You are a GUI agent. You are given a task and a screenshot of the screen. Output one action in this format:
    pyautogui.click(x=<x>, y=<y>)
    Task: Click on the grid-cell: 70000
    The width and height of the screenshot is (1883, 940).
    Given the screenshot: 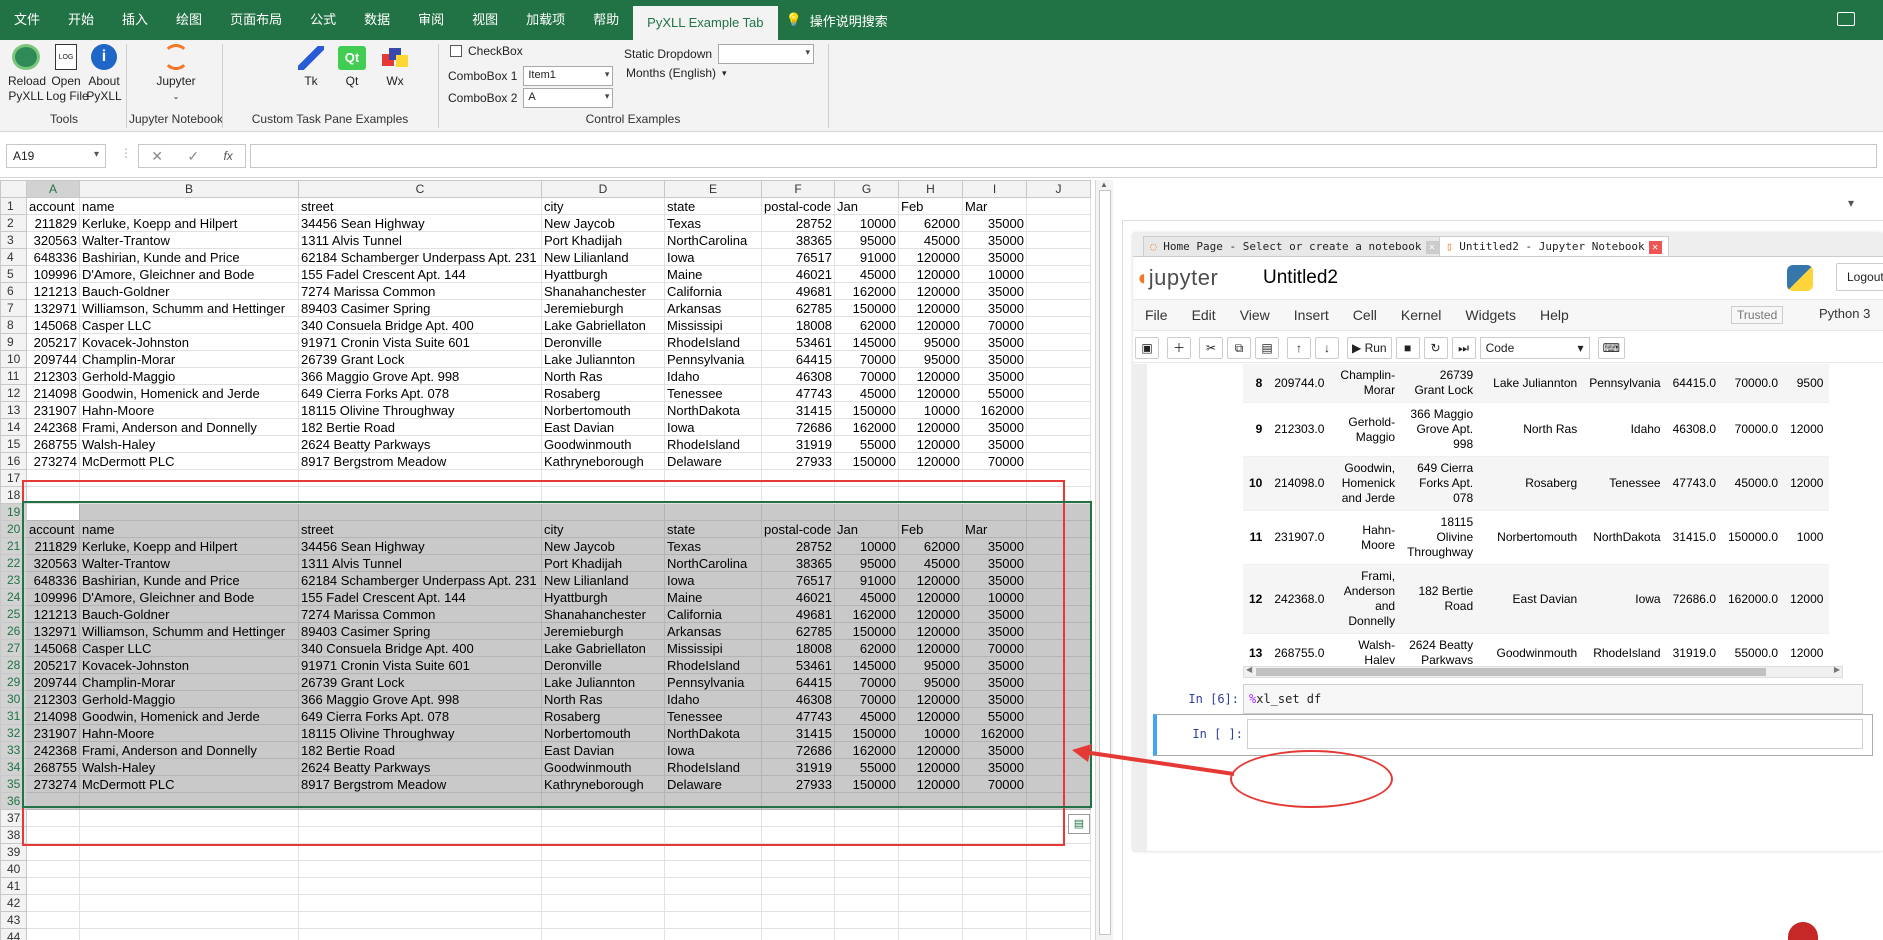 What is the action you would take?
    pyautogui.click(x=994, y=325)
    